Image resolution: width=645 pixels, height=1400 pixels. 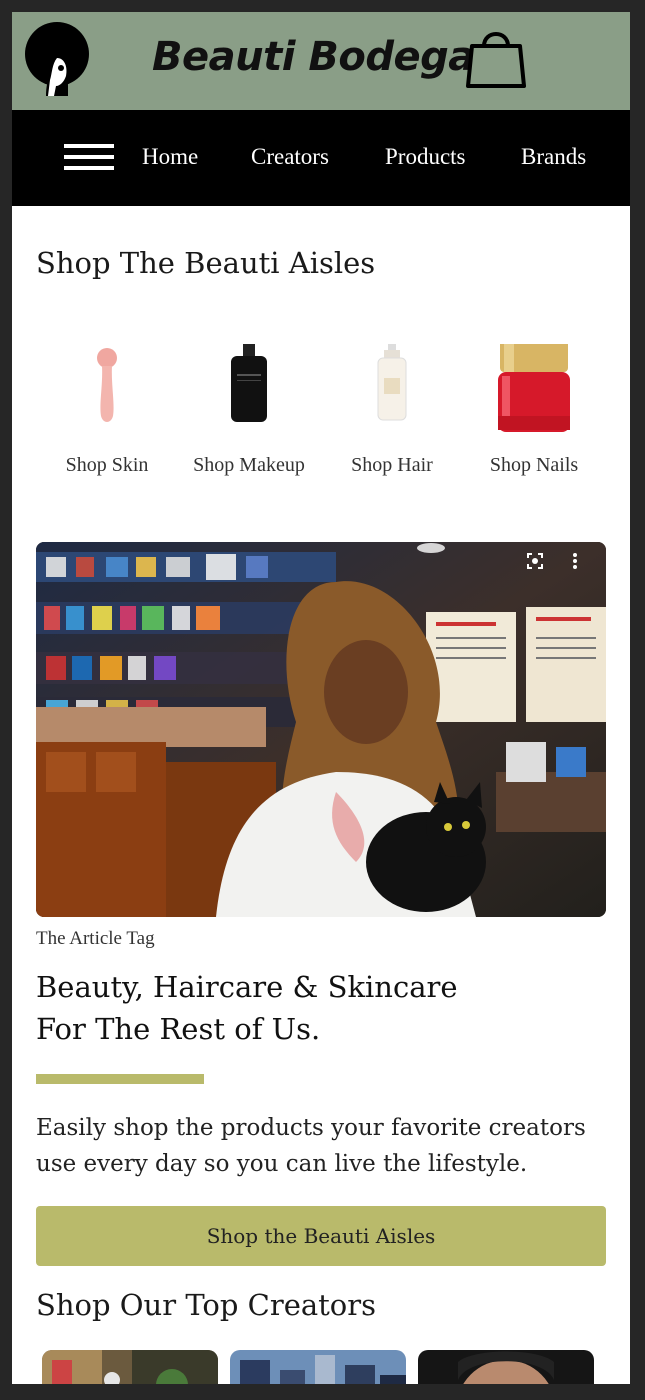 I want to click on lens-icon, so click(x=535, y=563).